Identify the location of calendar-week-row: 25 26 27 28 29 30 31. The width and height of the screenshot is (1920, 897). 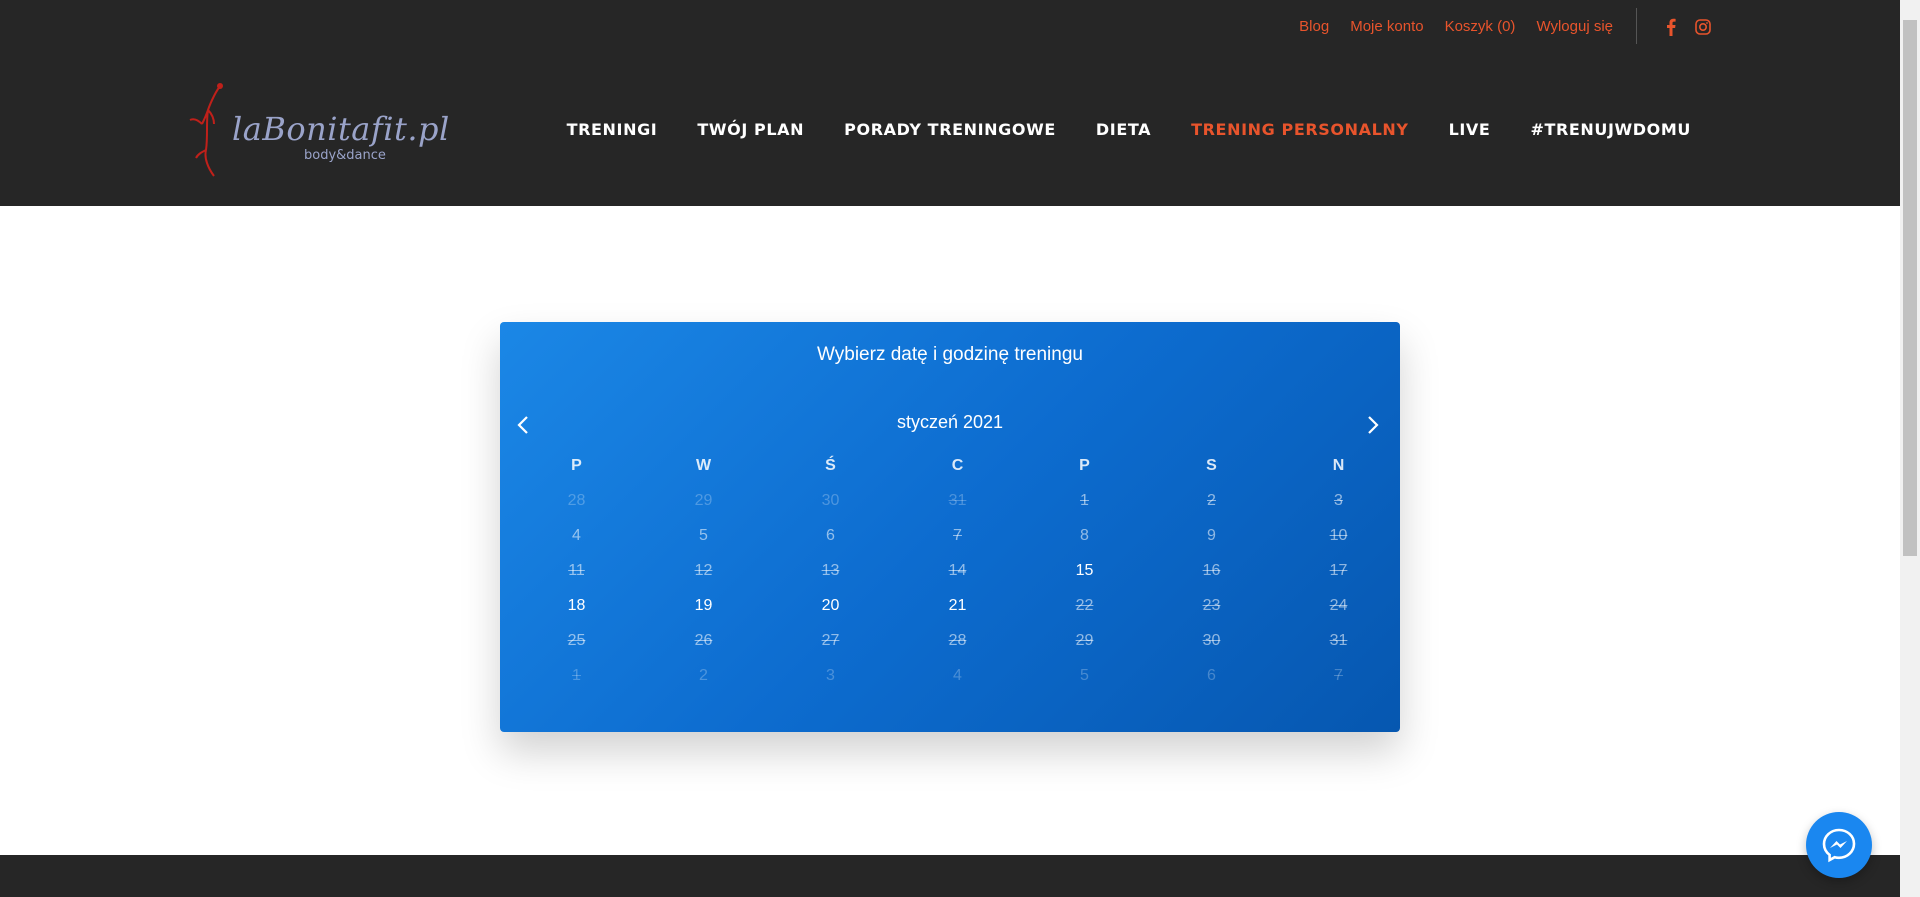
(957, 640).